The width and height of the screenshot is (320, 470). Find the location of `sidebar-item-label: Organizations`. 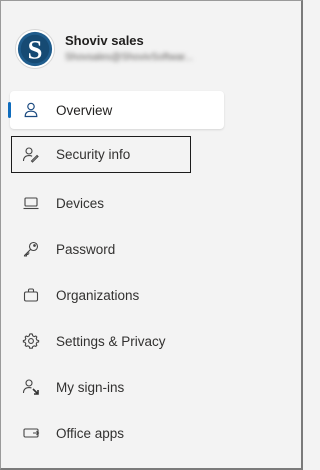

sidebar-item-label: Organizations is located at coordinates (98, 295).